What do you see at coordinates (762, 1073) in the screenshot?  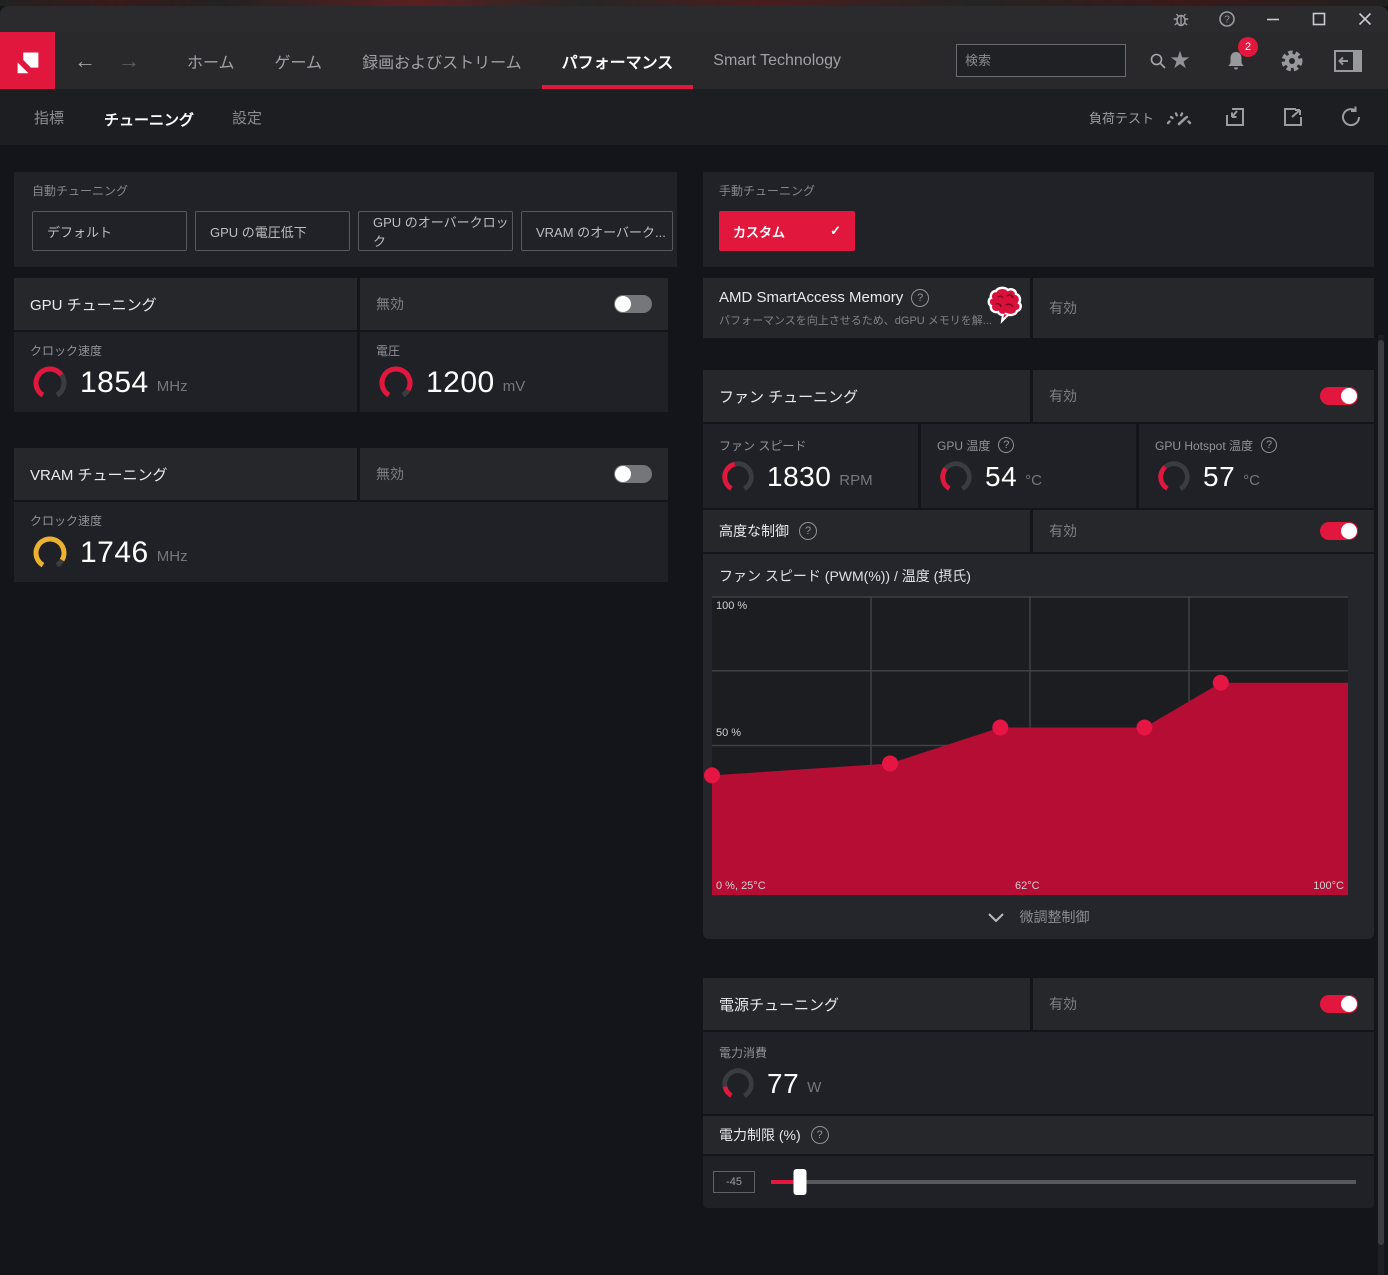 I see `power-consumption-stat: 電力消費 77 W` at bounding box center [762, 1073].